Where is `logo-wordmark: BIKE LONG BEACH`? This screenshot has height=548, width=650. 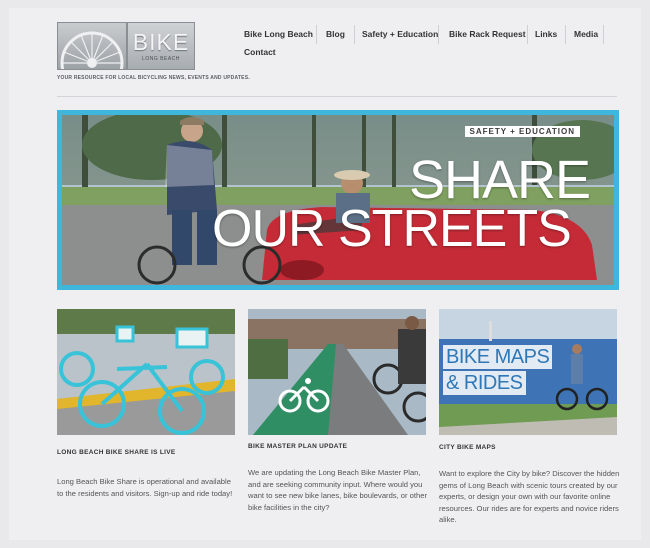 logo-wordmark: BIKE LONG BEACH is located at coordinates (161, 46).